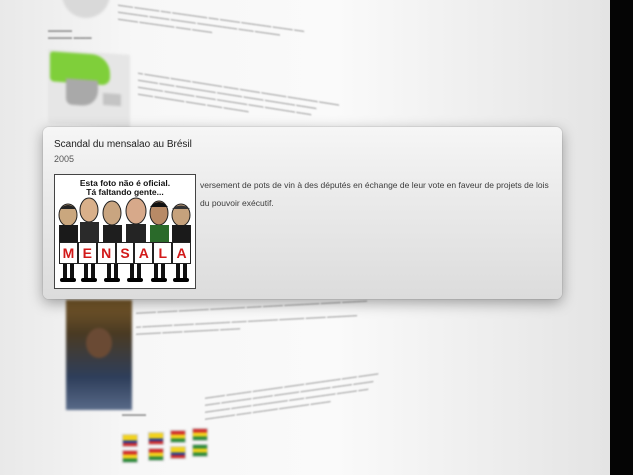 This screenshot has height=475, width=633. I want to click on background-heading: ▬▬▬▬, so click(134, 415).